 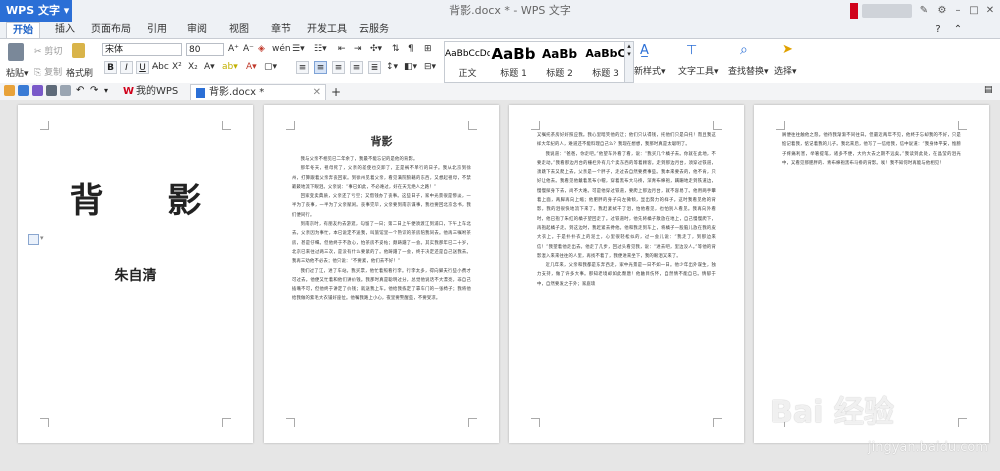 I want to click on line-spacing-icon: ↕▾, so click(x=392, y=67).